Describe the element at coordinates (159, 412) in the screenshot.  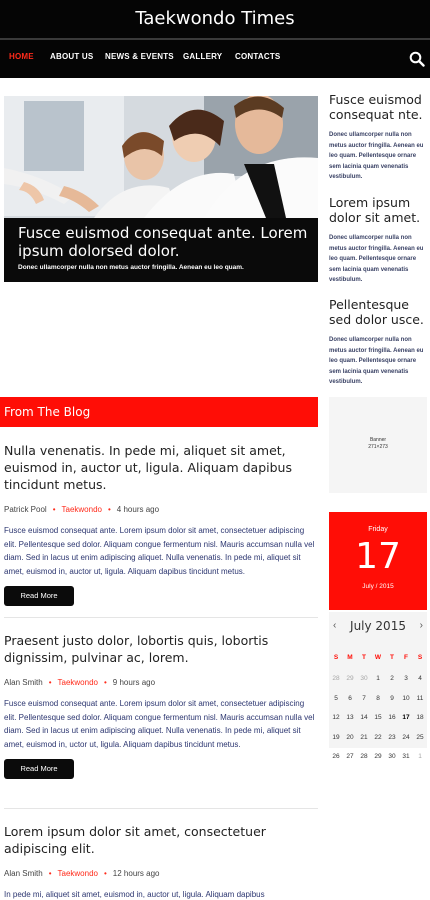
I see `blog-section-header: From The Blog` at that location.